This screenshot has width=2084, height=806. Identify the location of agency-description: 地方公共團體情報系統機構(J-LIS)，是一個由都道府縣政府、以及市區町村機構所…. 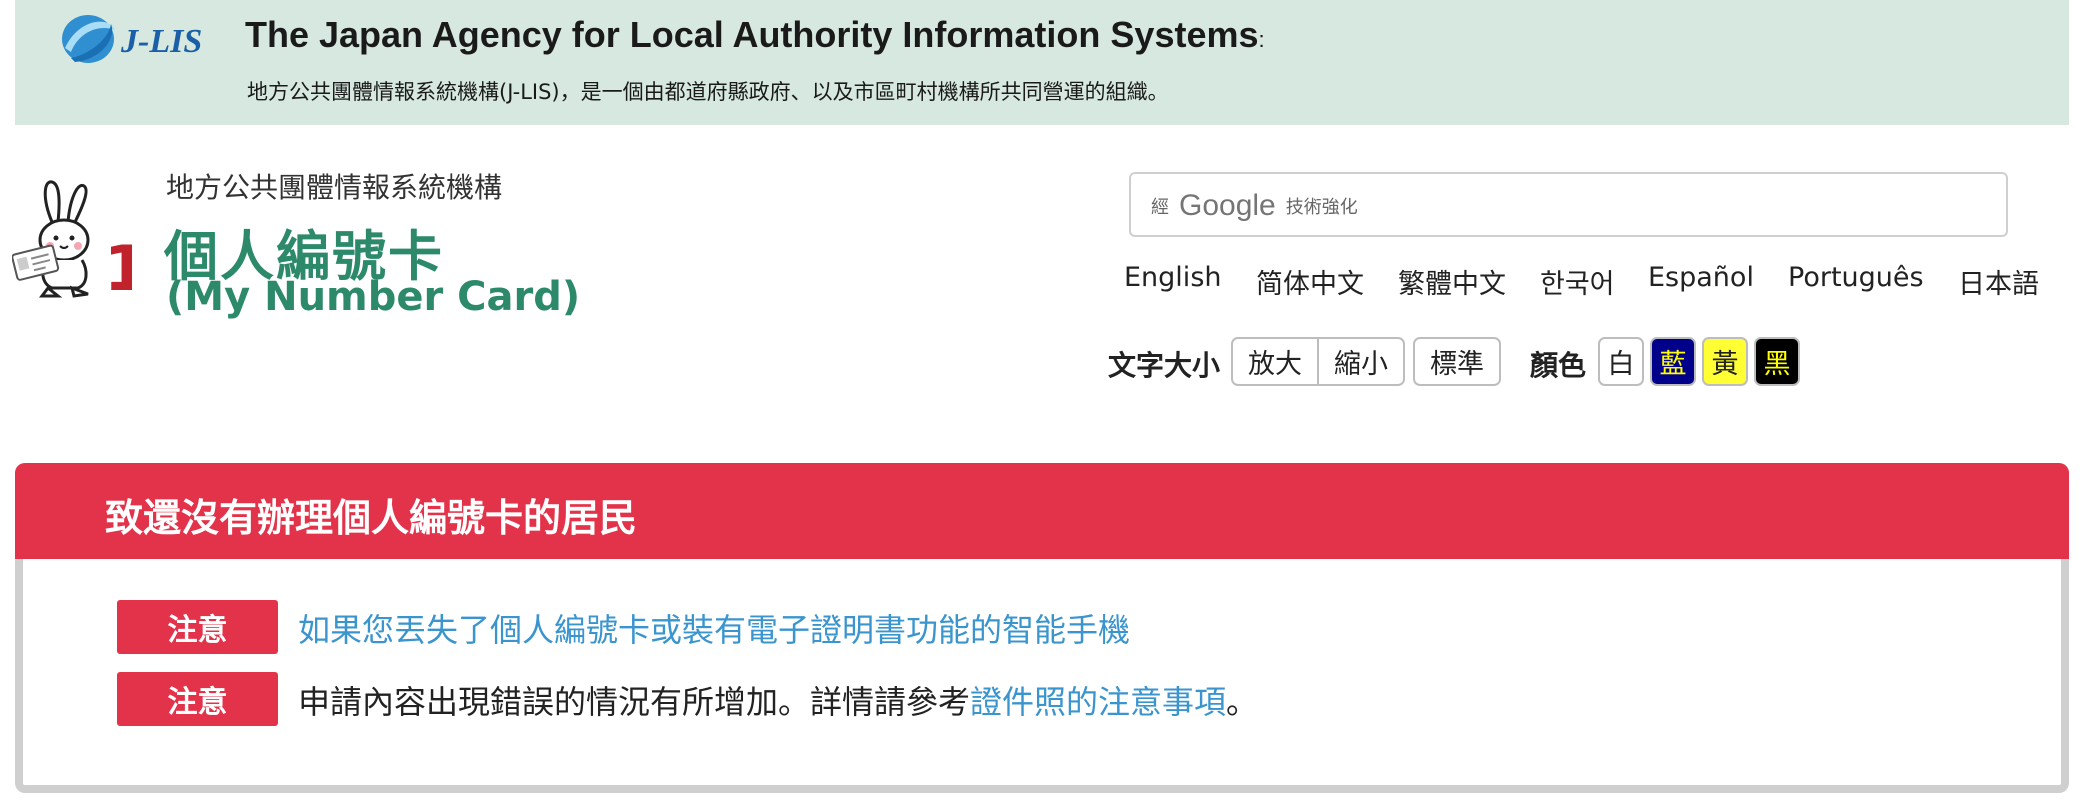
(708, 92).